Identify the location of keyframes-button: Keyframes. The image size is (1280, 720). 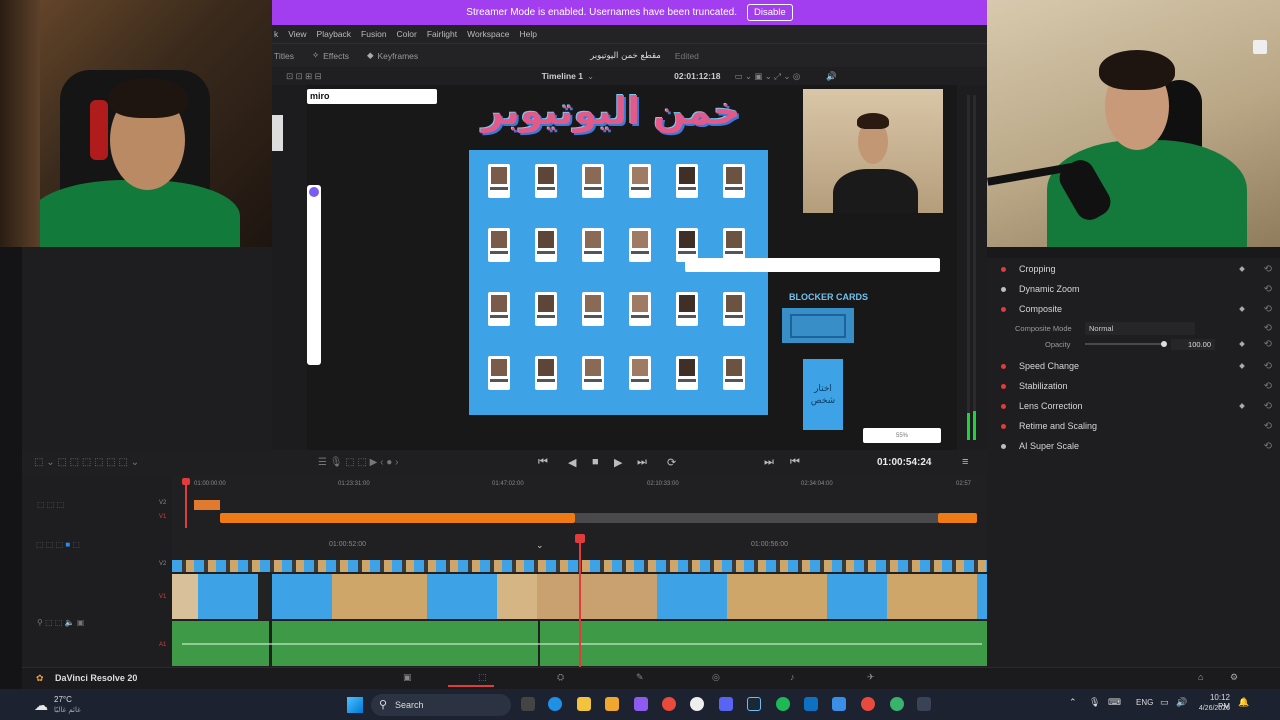
(398, 56).